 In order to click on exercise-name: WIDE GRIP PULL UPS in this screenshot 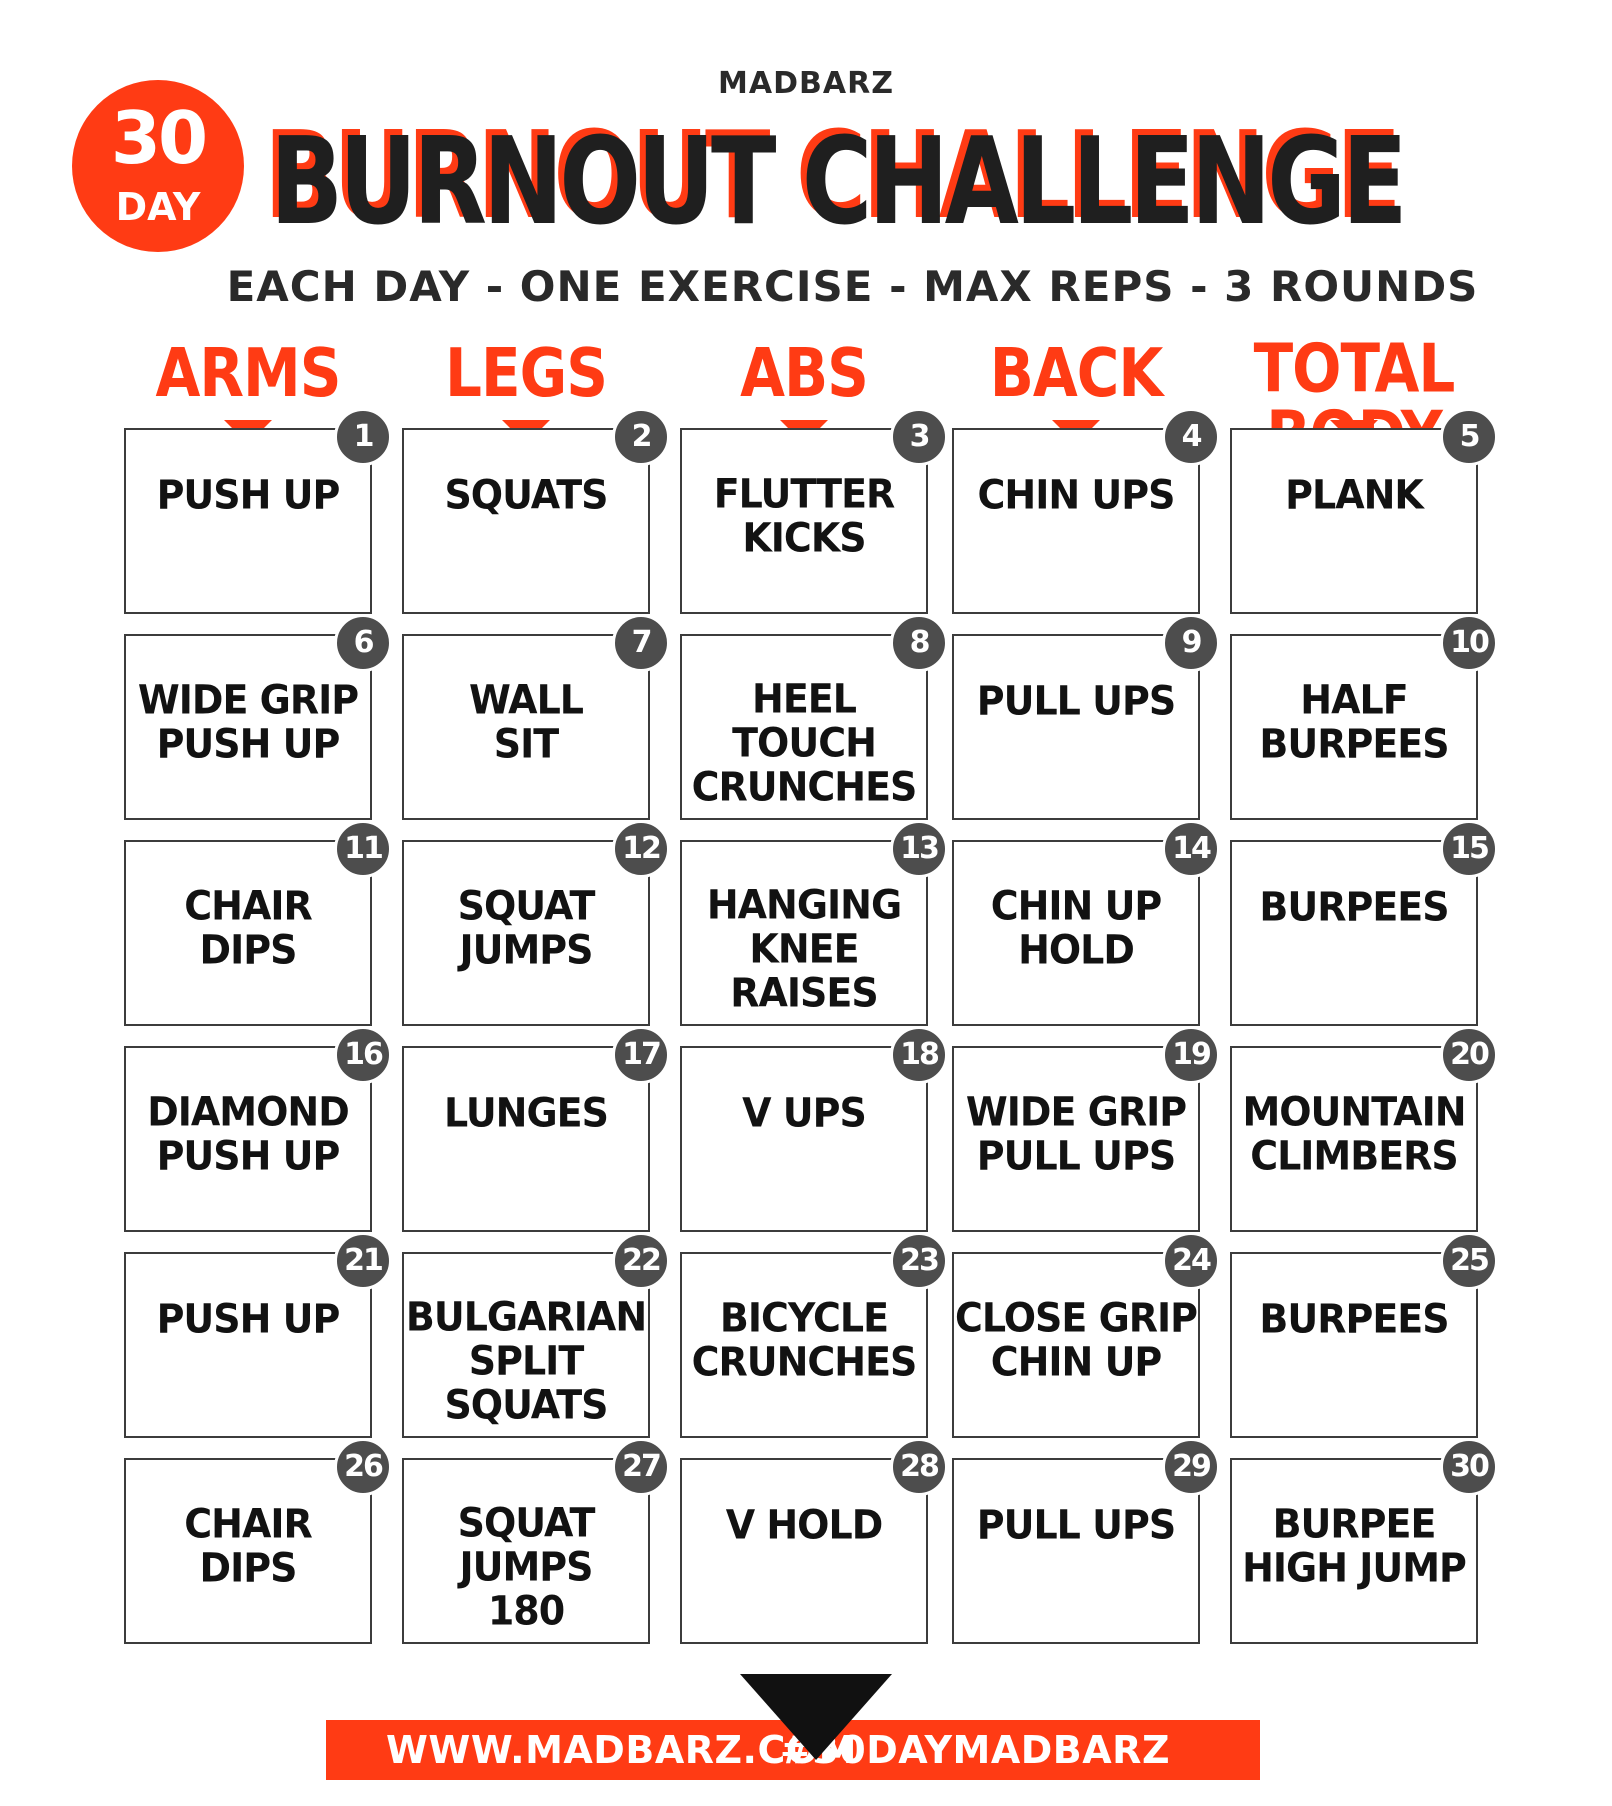, I will do `click(1076, 1134)`.